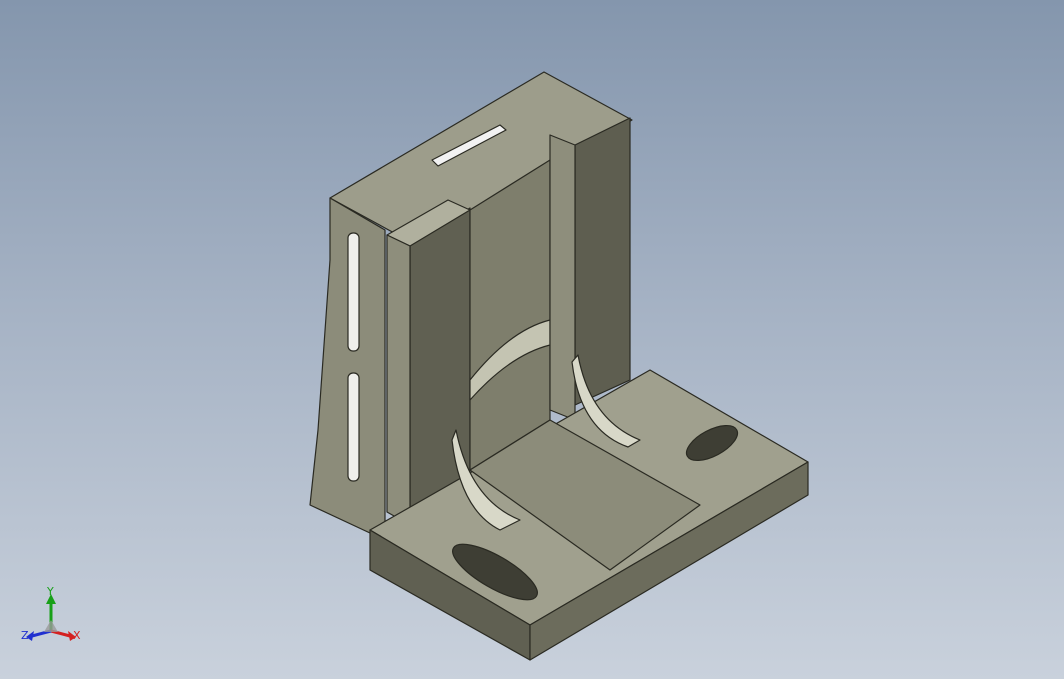  I want to click on side-slot-lower, so click(353, 427).